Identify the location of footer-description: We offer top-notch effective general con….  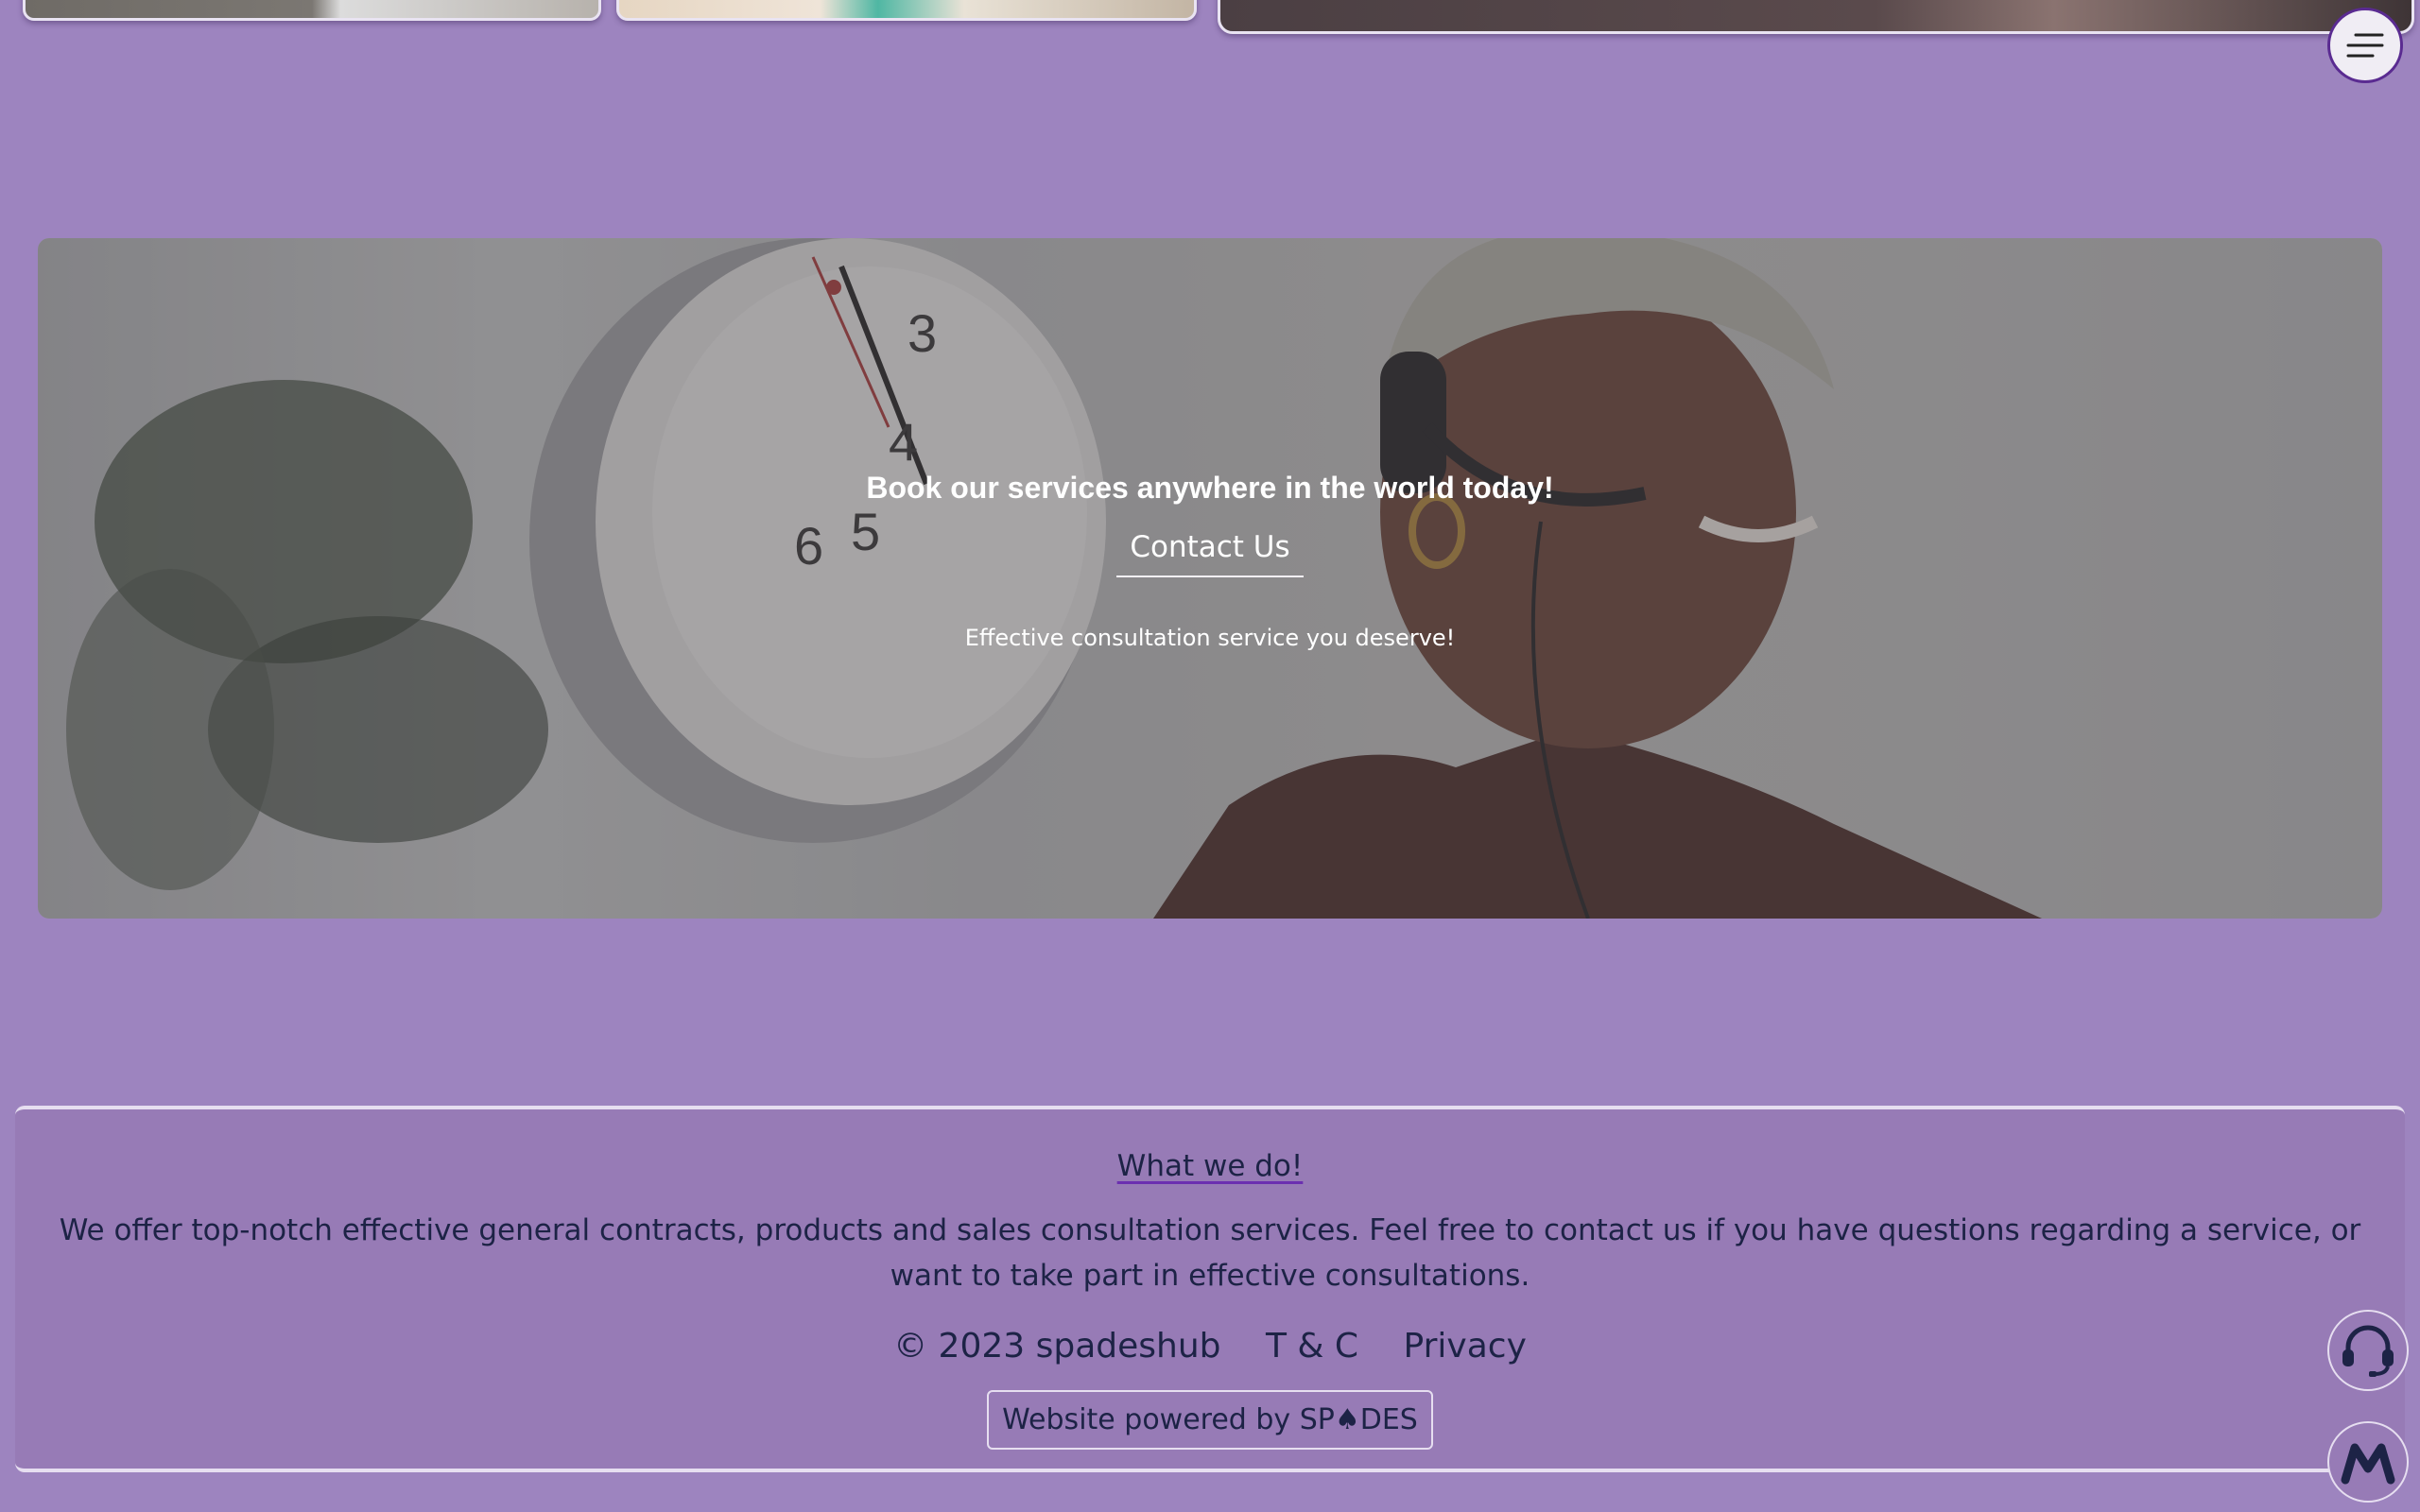
(1210, 1253).